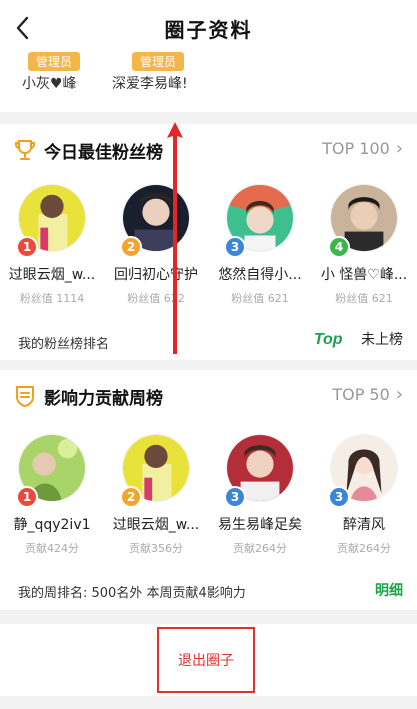  Describe the element at coordinates (132, 593) in the screenshot. I see `my-week-rank: 我的周排名: 500名外 本周贡献4影响力` at that location.